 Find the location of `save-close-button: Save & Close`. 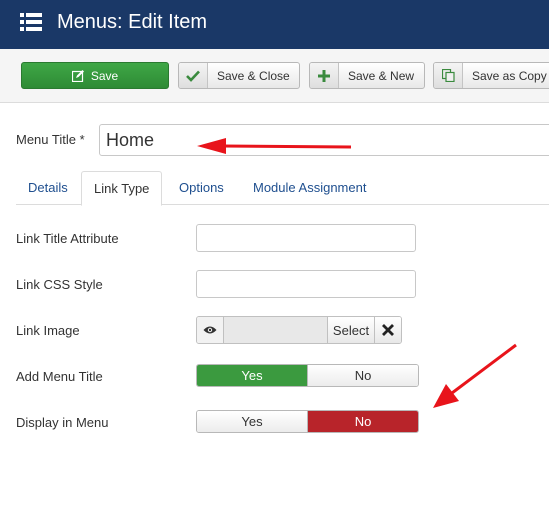

save-close-button: Save & Close is located at coordinates (239, 75).